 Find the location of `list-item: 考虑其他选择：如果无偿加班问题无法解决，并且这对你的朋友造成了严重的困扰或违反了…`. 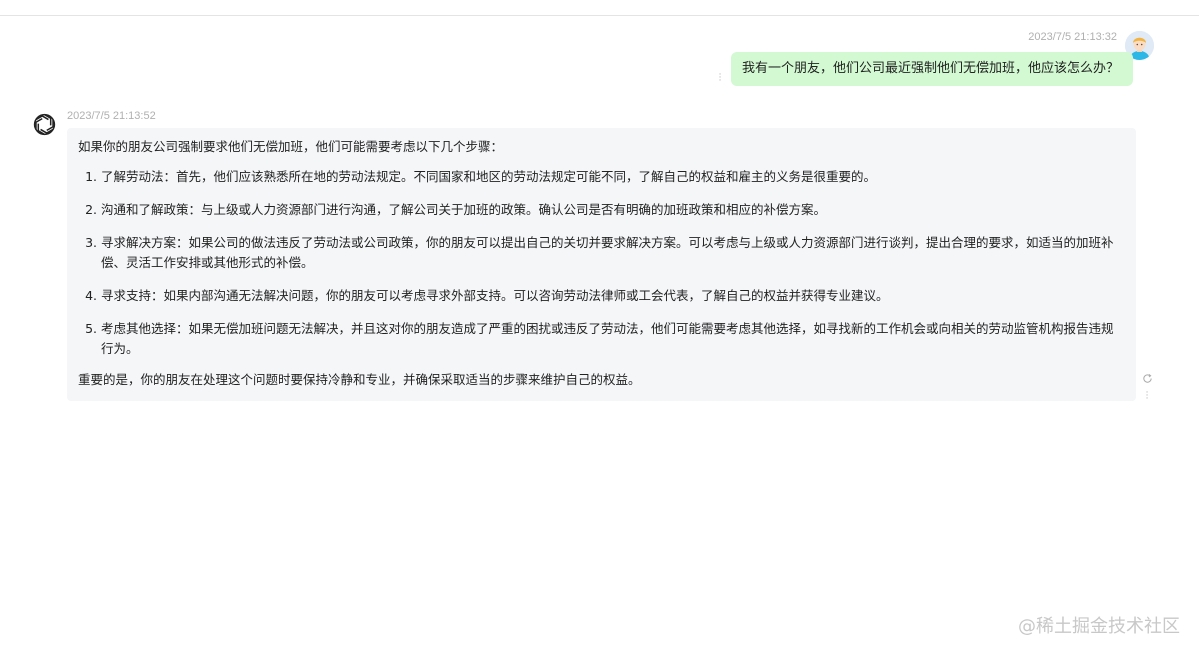

list-item: 考虑其他选择：如果无偿加班问题无法解决，并且这对你的朋友造成了严重的困扰或违反了… is located at coordinates (612, 339).